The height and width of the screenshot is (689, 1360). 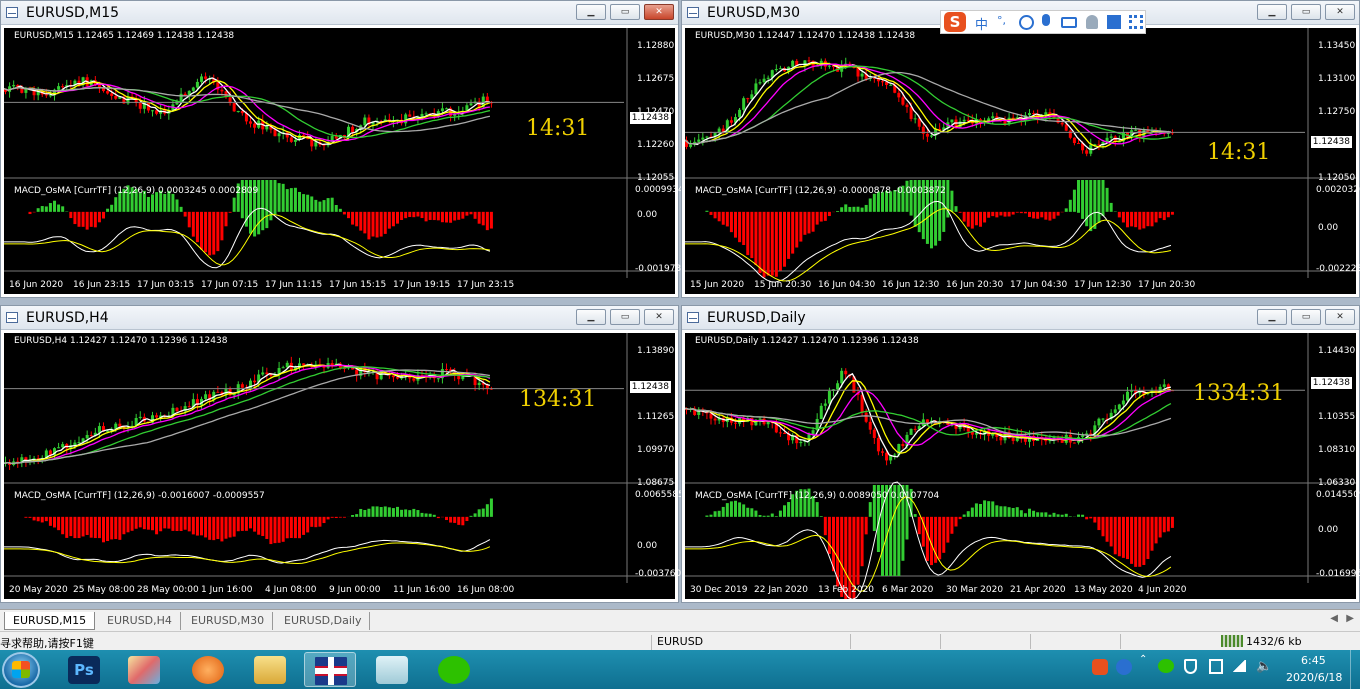 I want to click on tab-scroll-left-icon: ◀, so click(x=1334, y=618).